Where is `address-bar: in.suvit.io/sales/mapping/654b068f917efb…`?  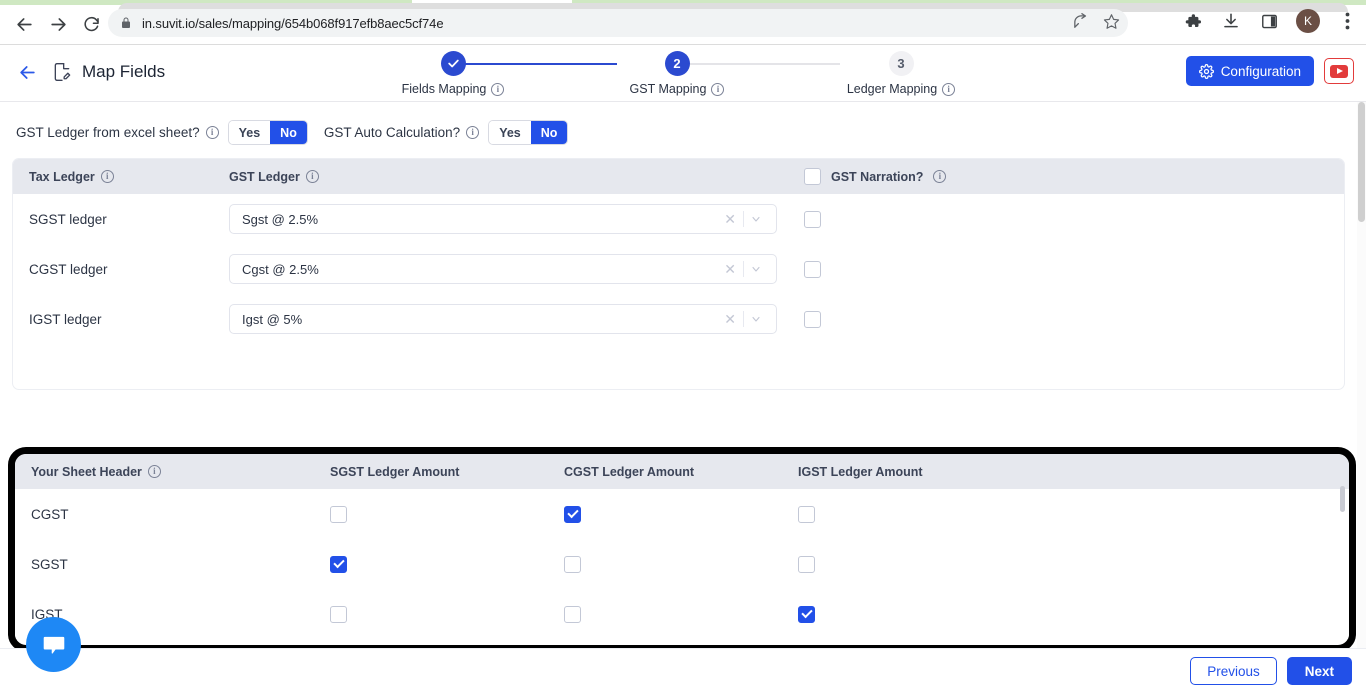
address-bar: in.suvit.io/sales/mapping/654b068f917efb… is located at coordinates (618, 23).